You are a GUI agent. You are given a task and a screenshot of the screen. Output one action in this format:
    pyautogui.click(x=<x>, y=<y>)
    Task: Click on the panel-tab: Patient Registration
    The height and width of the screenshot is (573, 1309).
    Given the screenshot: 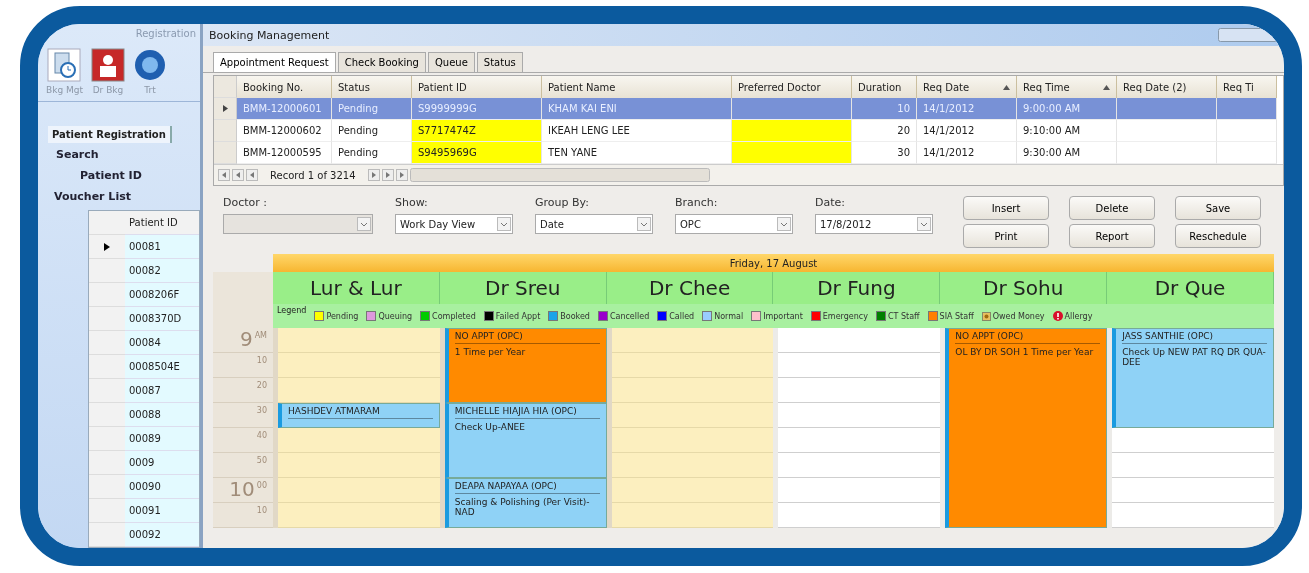 What is the action you would take?
    pyautogui.click(x=110, y=134)
    